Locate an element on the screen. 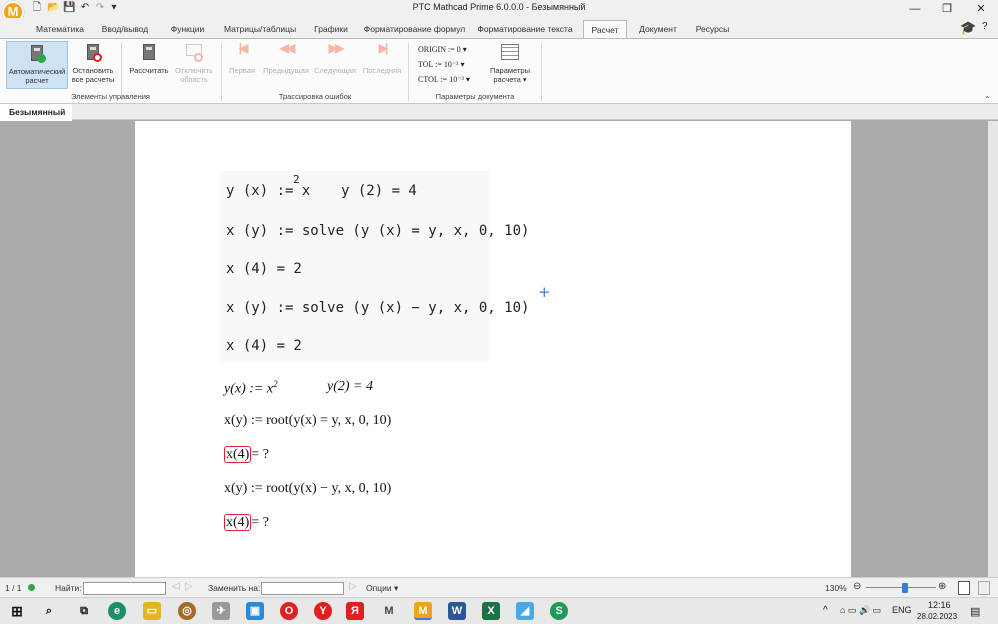 Image resolution: width=998 pixels, height=624 pixels. math2-define-y: y(x) := x2 is located at coordinates (251, 388).